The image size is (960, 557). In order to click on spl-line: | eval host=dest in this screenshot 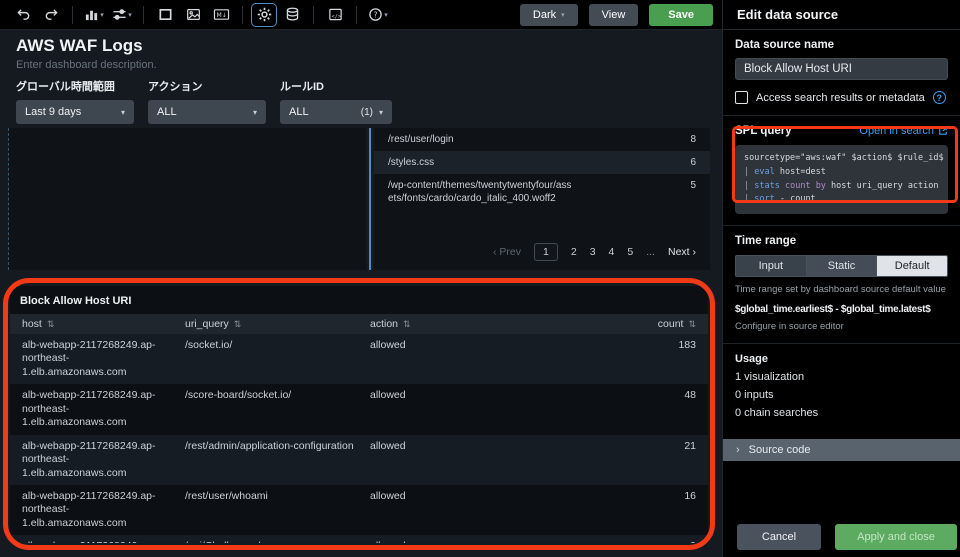, I will do `click(785, 171)`.